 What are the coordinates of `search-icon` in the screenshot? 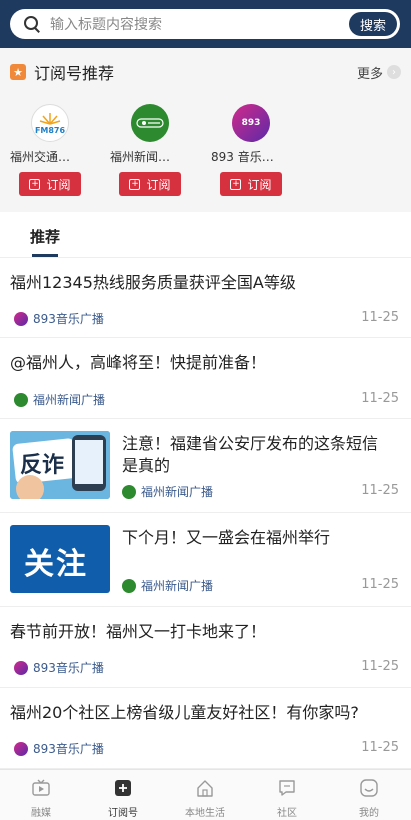 It's located at (32, 24).